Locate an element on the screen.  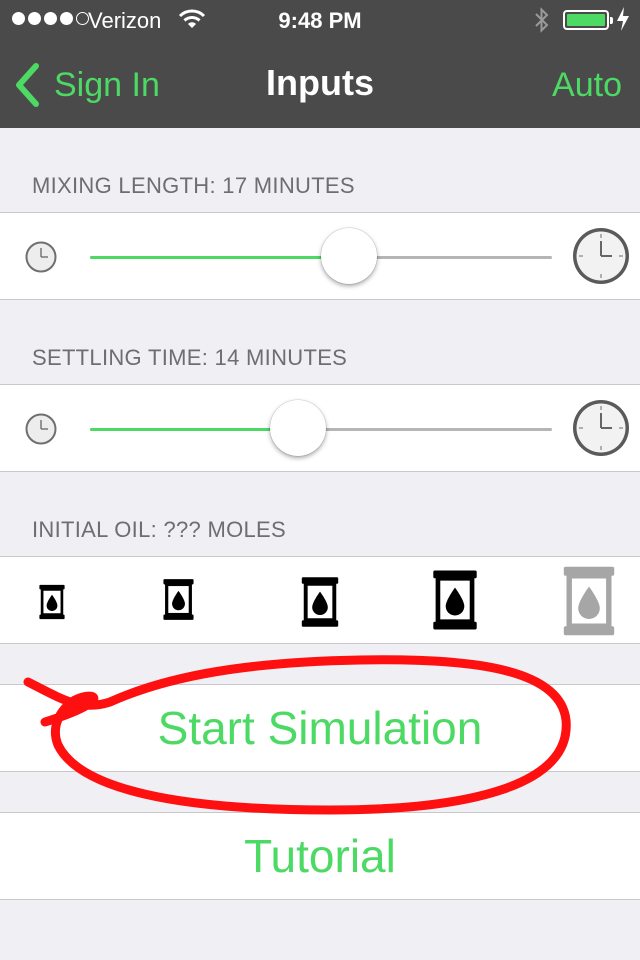
charging-icon is located at coordinates (623, 22).